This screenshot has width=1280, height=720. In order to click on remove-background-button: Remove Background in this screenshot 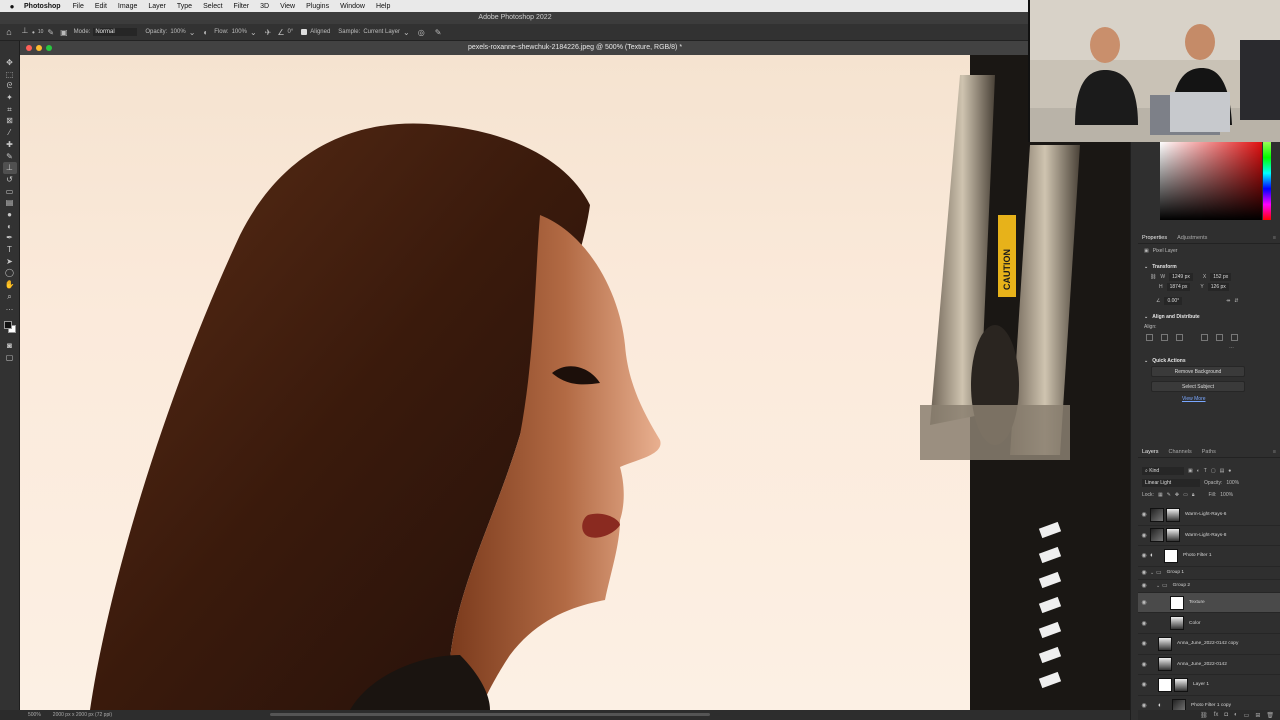, I will do `click(1198, 371)`.